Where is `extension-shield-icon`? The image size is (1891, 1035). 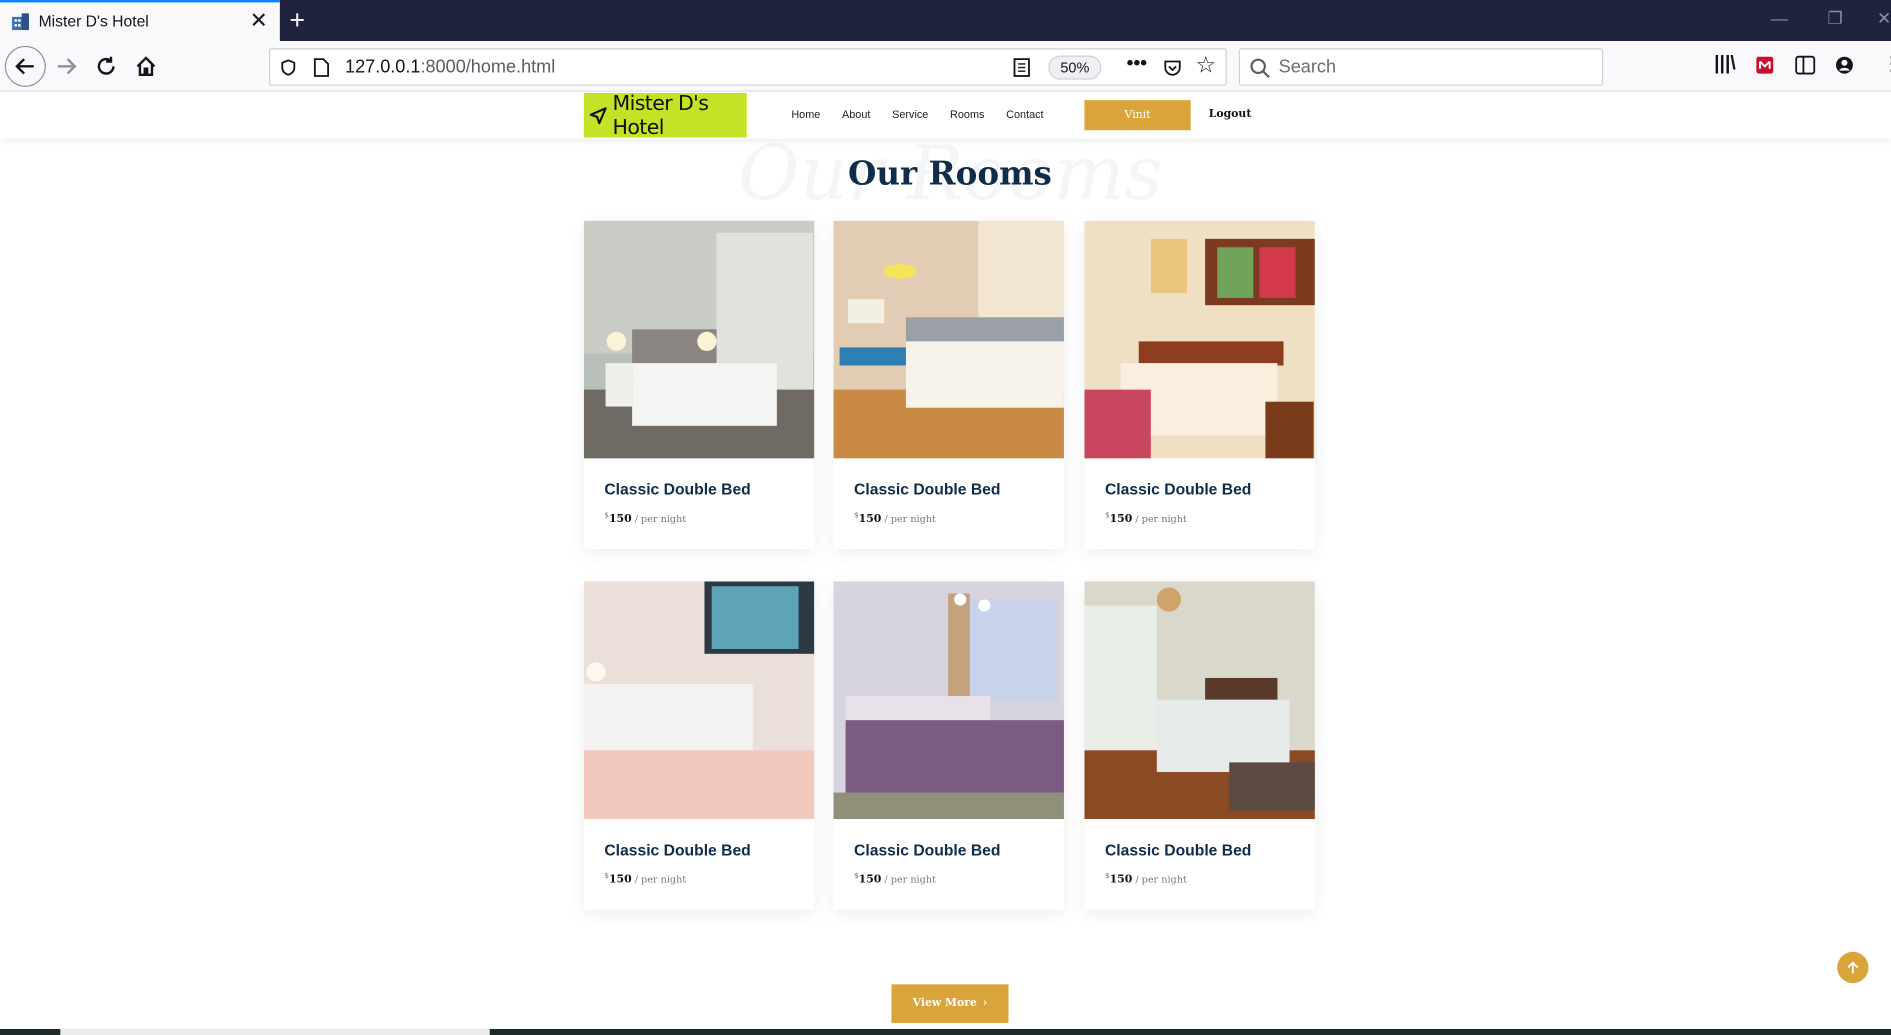
extension-shield-icon is located at coordinates (1764, 64).